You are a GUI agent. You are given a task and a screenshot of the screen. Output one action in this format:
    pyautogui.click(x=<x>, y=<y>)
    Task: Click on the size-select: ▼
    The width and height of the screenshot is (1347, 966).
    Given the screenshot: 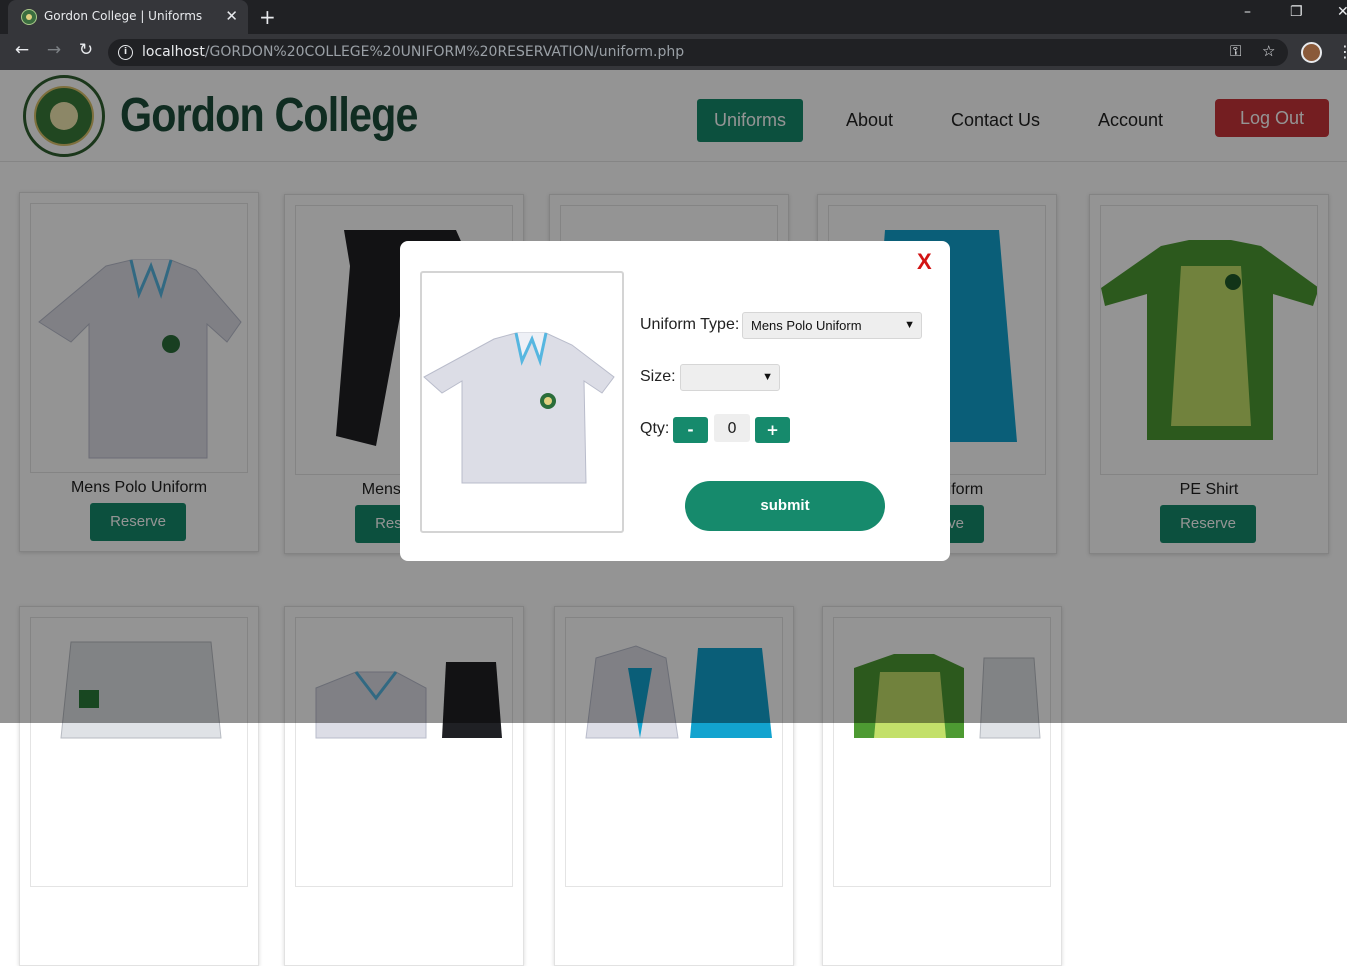 What is the action you would take?
    pyautogui.click(x=730, y=377)
    